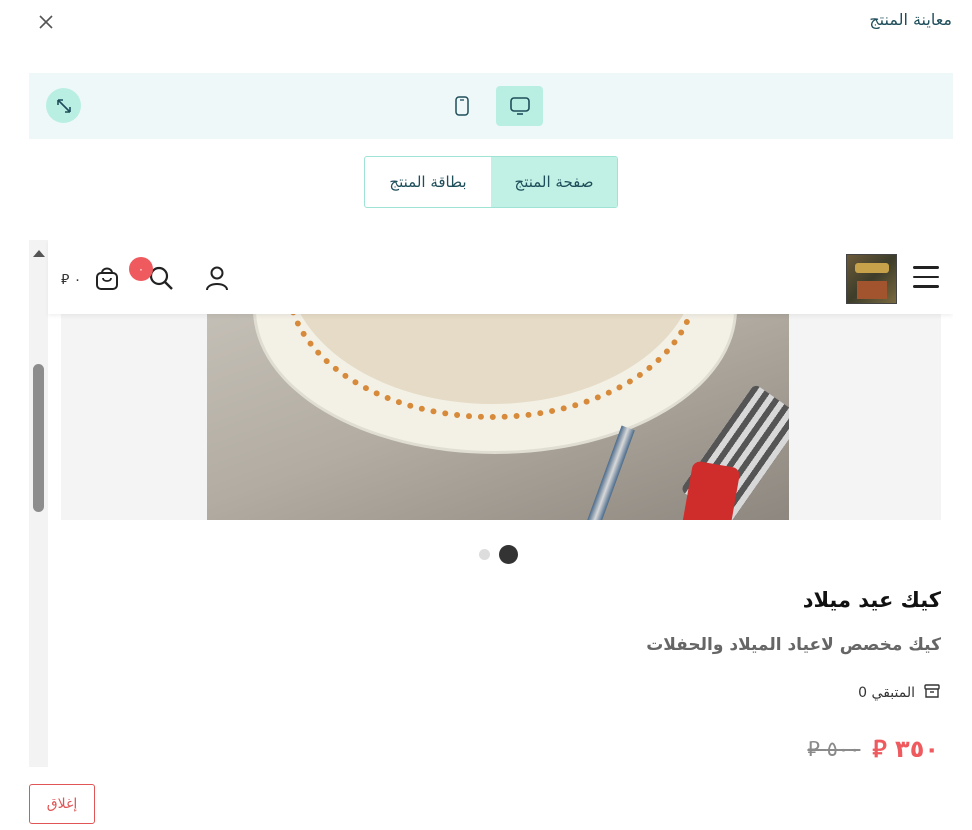 The width and height of the screenshot is (972, 830). I want to click on tab-product-page: صفحة المنتج, so click(554, 182).